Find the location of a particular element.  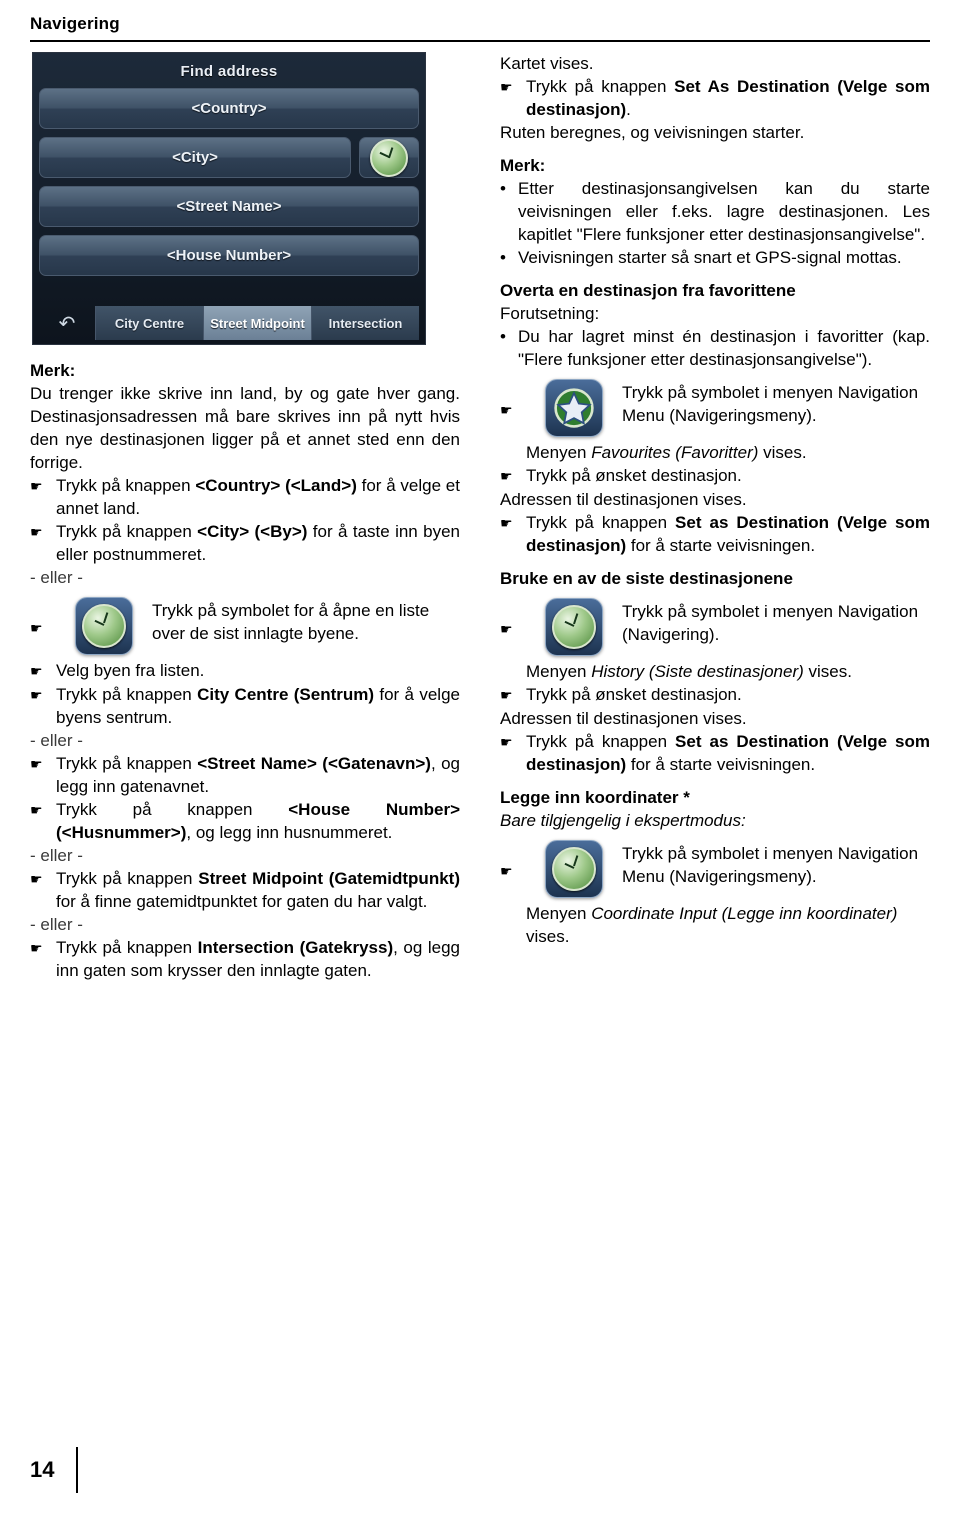

header-divider is located at coordinates (480, 41).